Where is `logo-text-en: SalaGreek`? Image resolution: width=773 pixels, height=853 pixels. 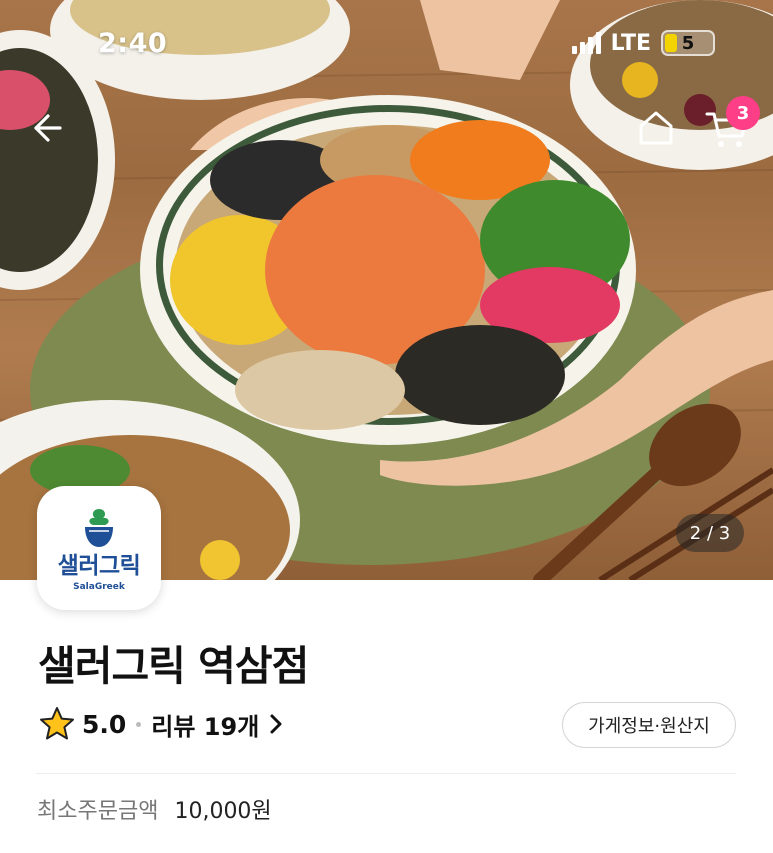
logo-text-en: SalaGreek is located at coordinates (99, 586).